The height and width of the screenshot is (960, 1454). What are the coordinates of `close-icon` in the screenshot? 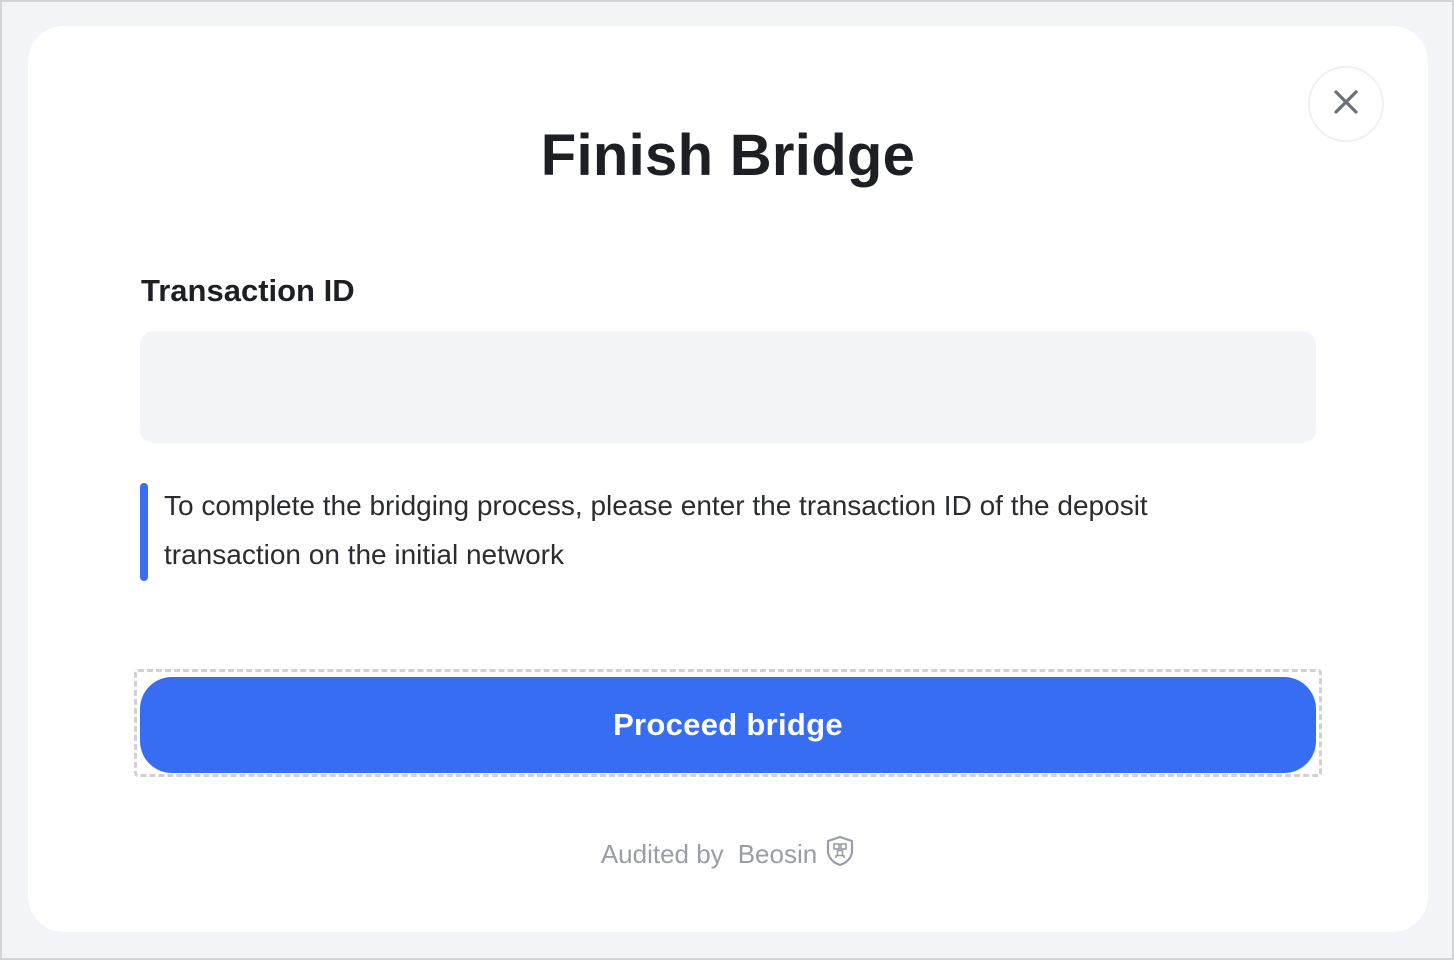 It's located at (1346, 104).